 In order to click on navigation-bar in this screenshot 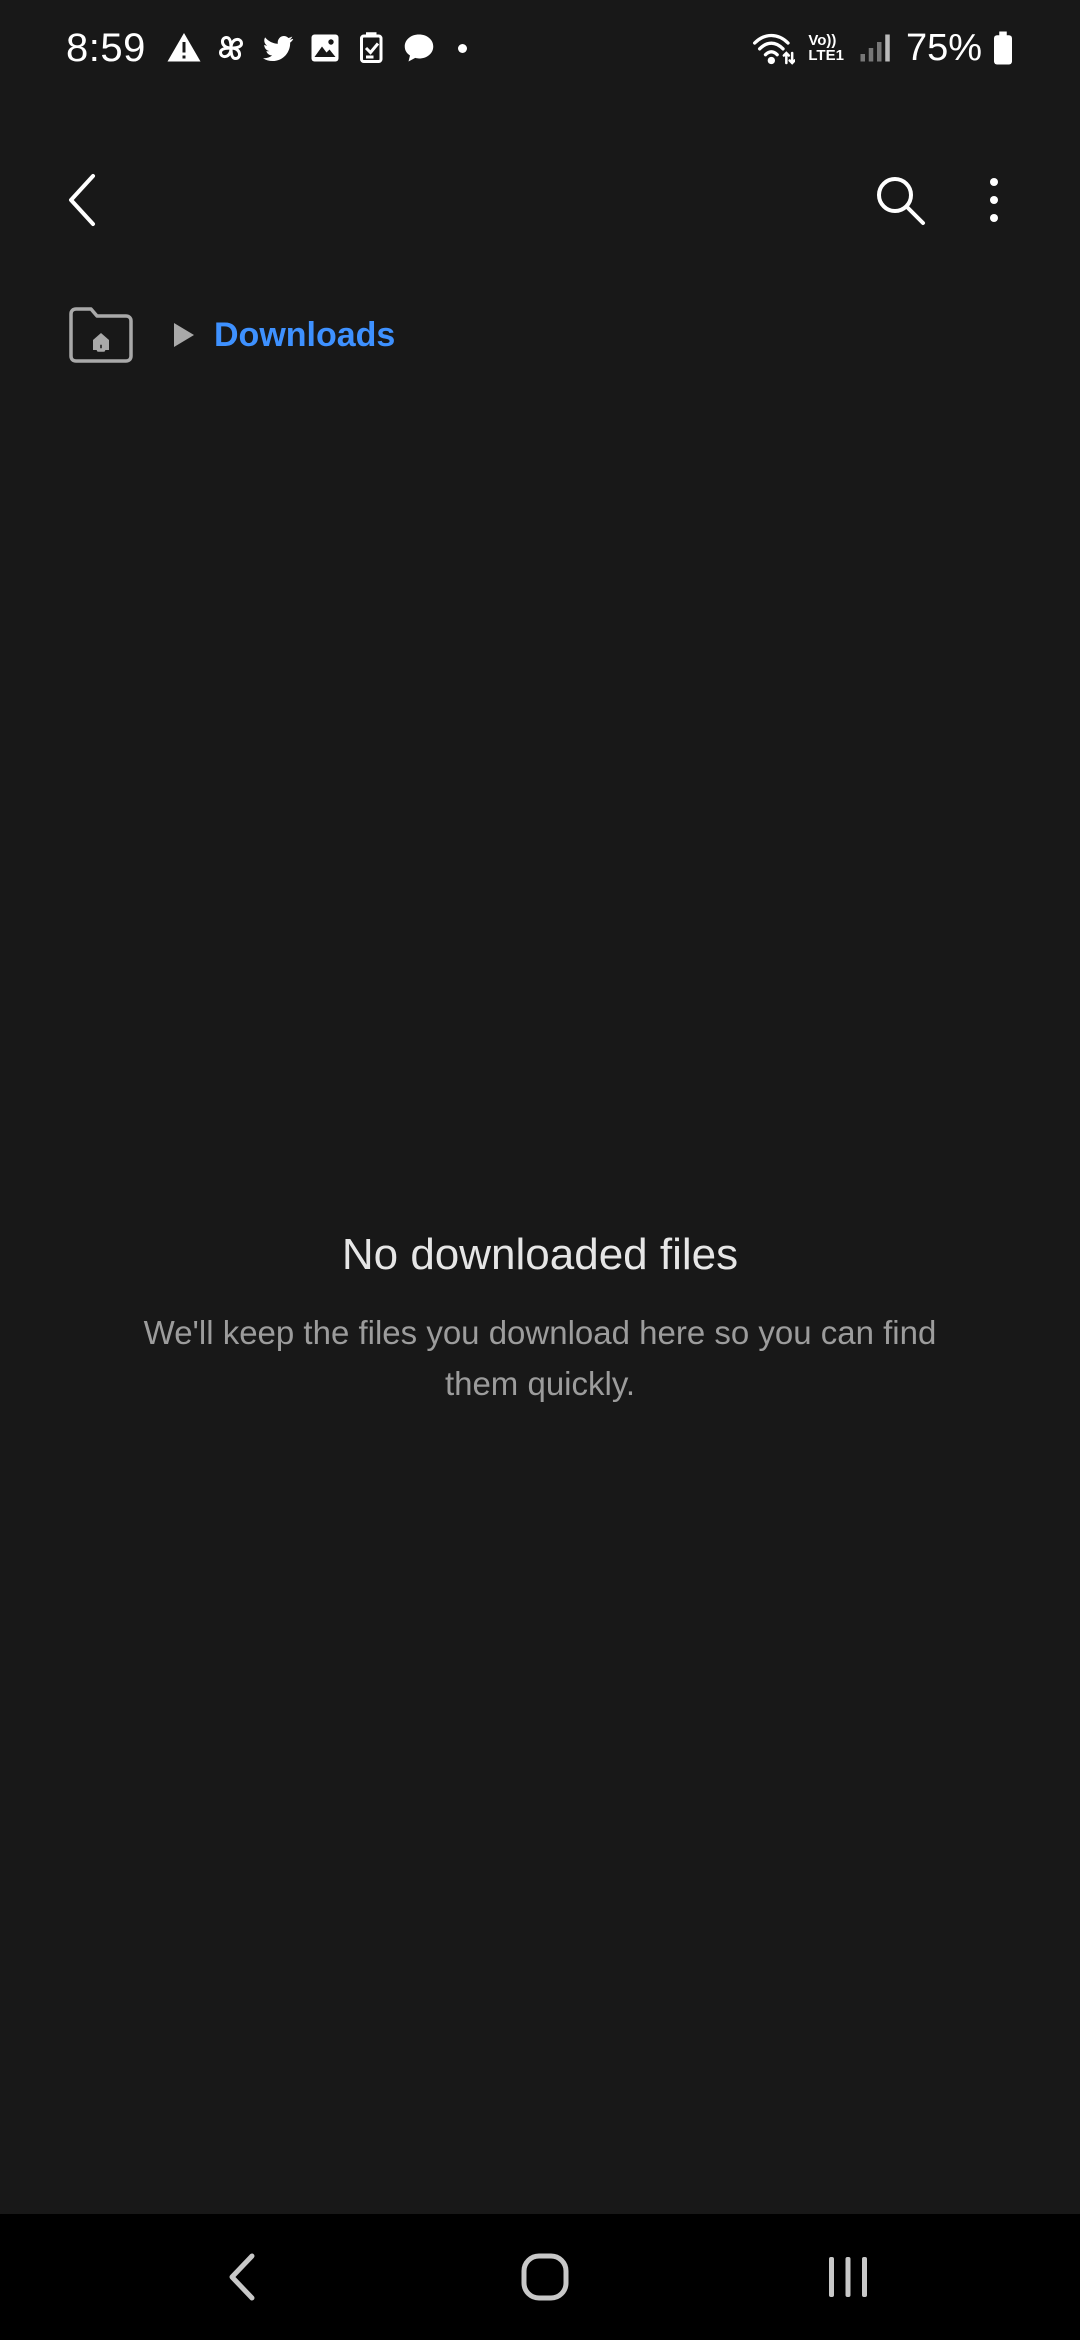, I will do `click(540, 2277)`.